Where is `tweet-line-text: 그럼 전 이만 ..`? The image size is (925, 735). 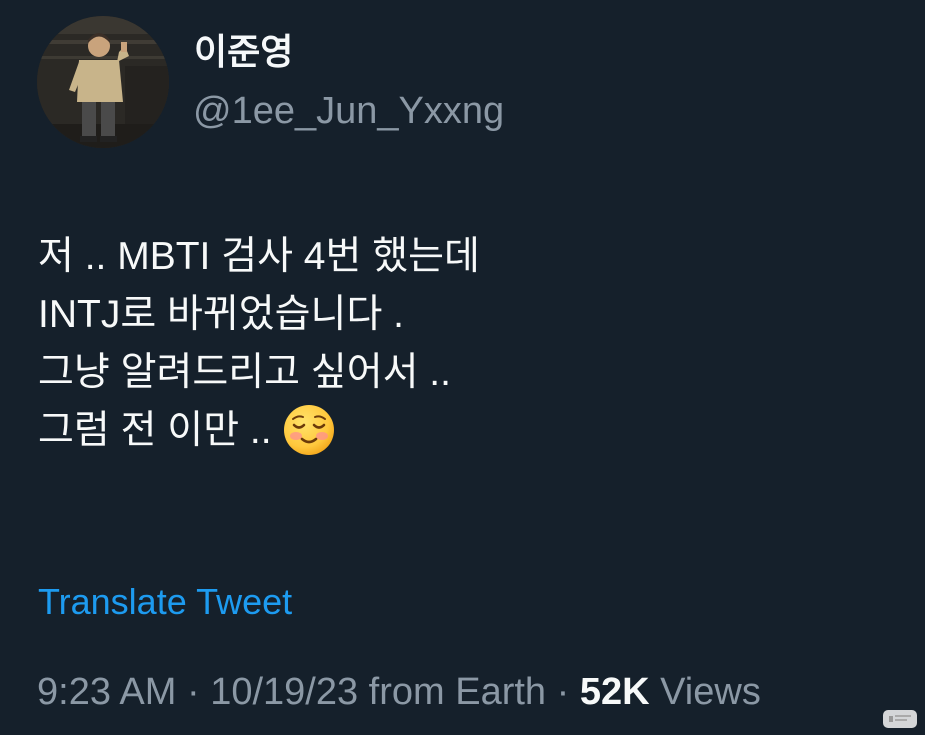 tweet-line-text: 그럼 전 이만 .. is located at coordinates (155, 430).